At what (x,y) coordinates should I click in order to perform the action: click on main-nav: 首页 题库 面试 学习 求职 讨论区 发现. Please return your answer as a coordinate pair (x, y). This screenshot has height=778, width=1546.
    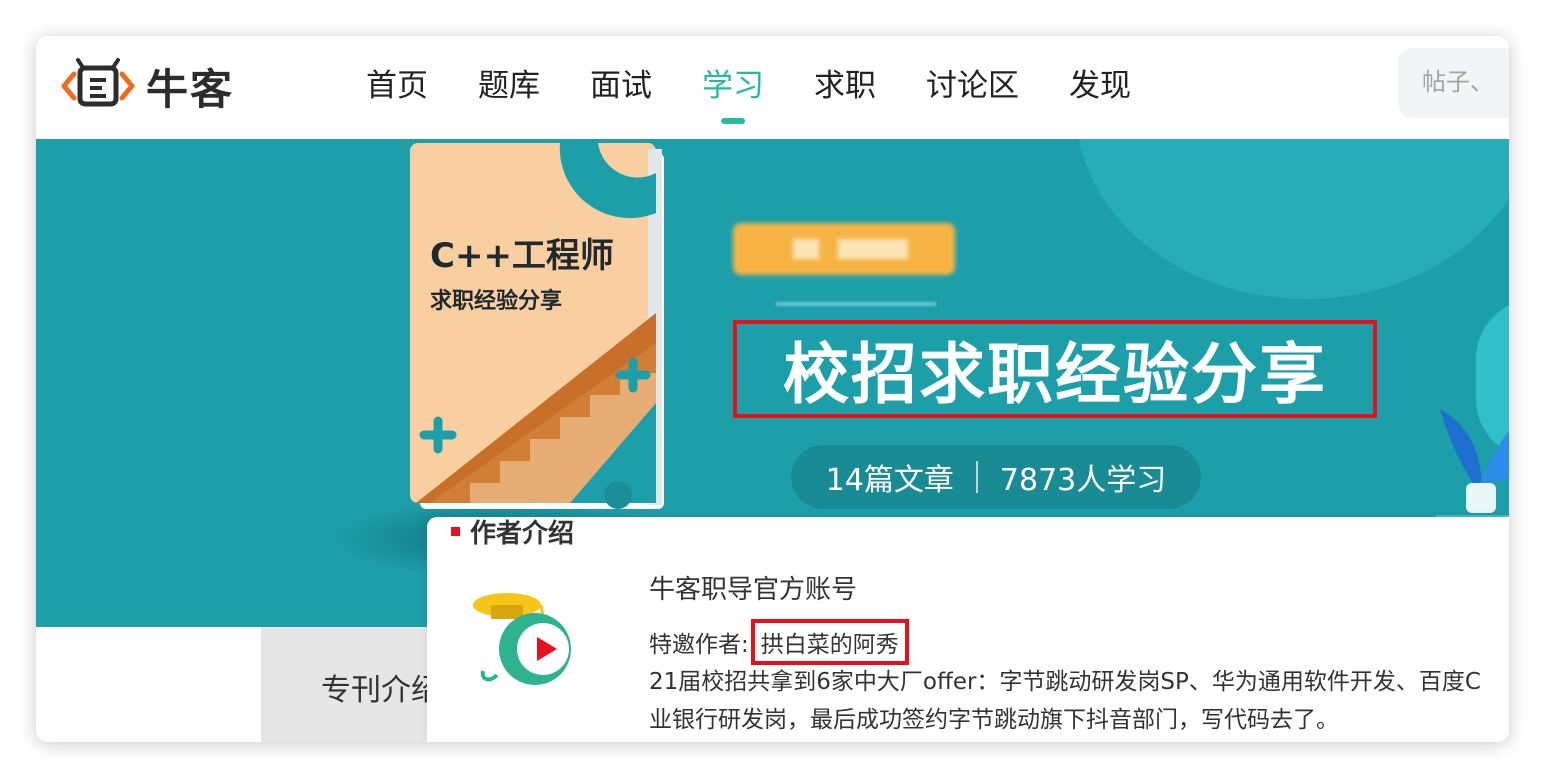
    Looking at the image, I should click on (773, 86).